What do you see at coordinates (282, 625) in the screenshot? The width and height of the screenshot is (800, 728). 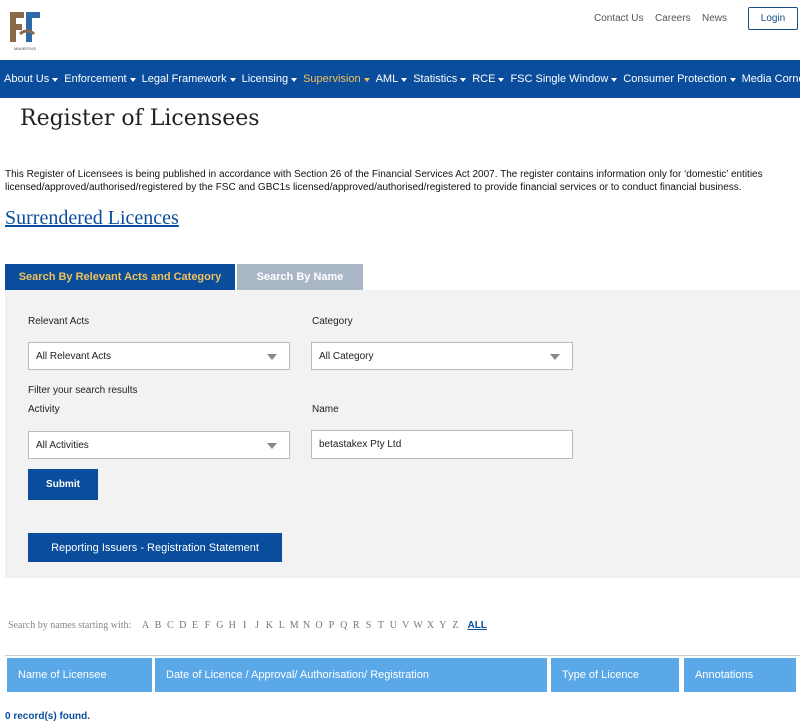 I see `alphabet-letter-l: L` at bounding box center [282, 625].